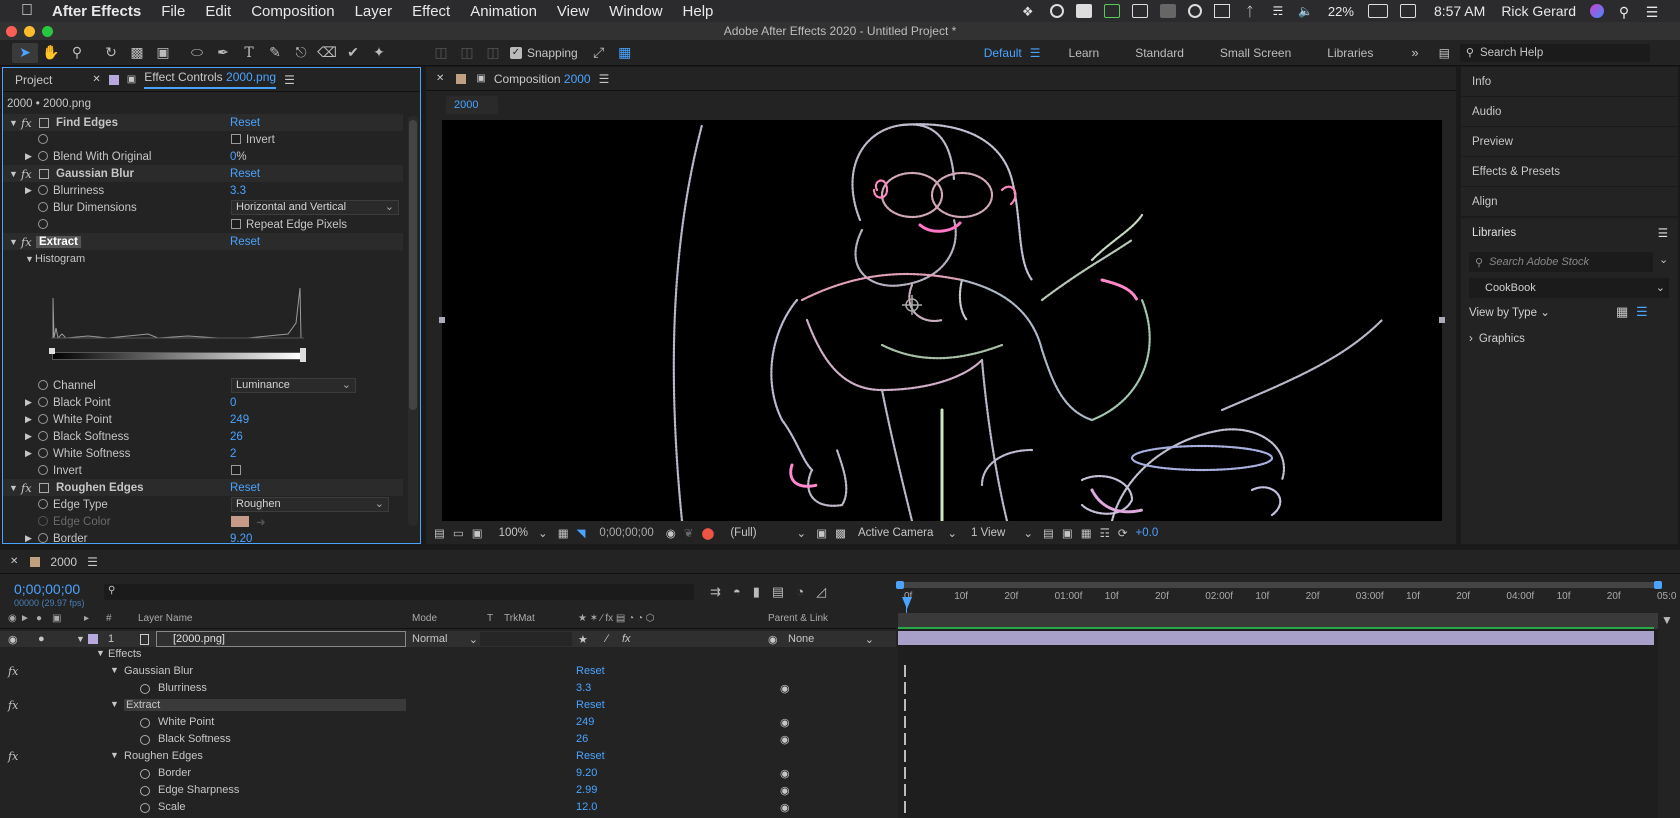 The width and height of the screenshot is (1680, 818). I want to click on always-preview-icon: ▤, so click(439, 533).